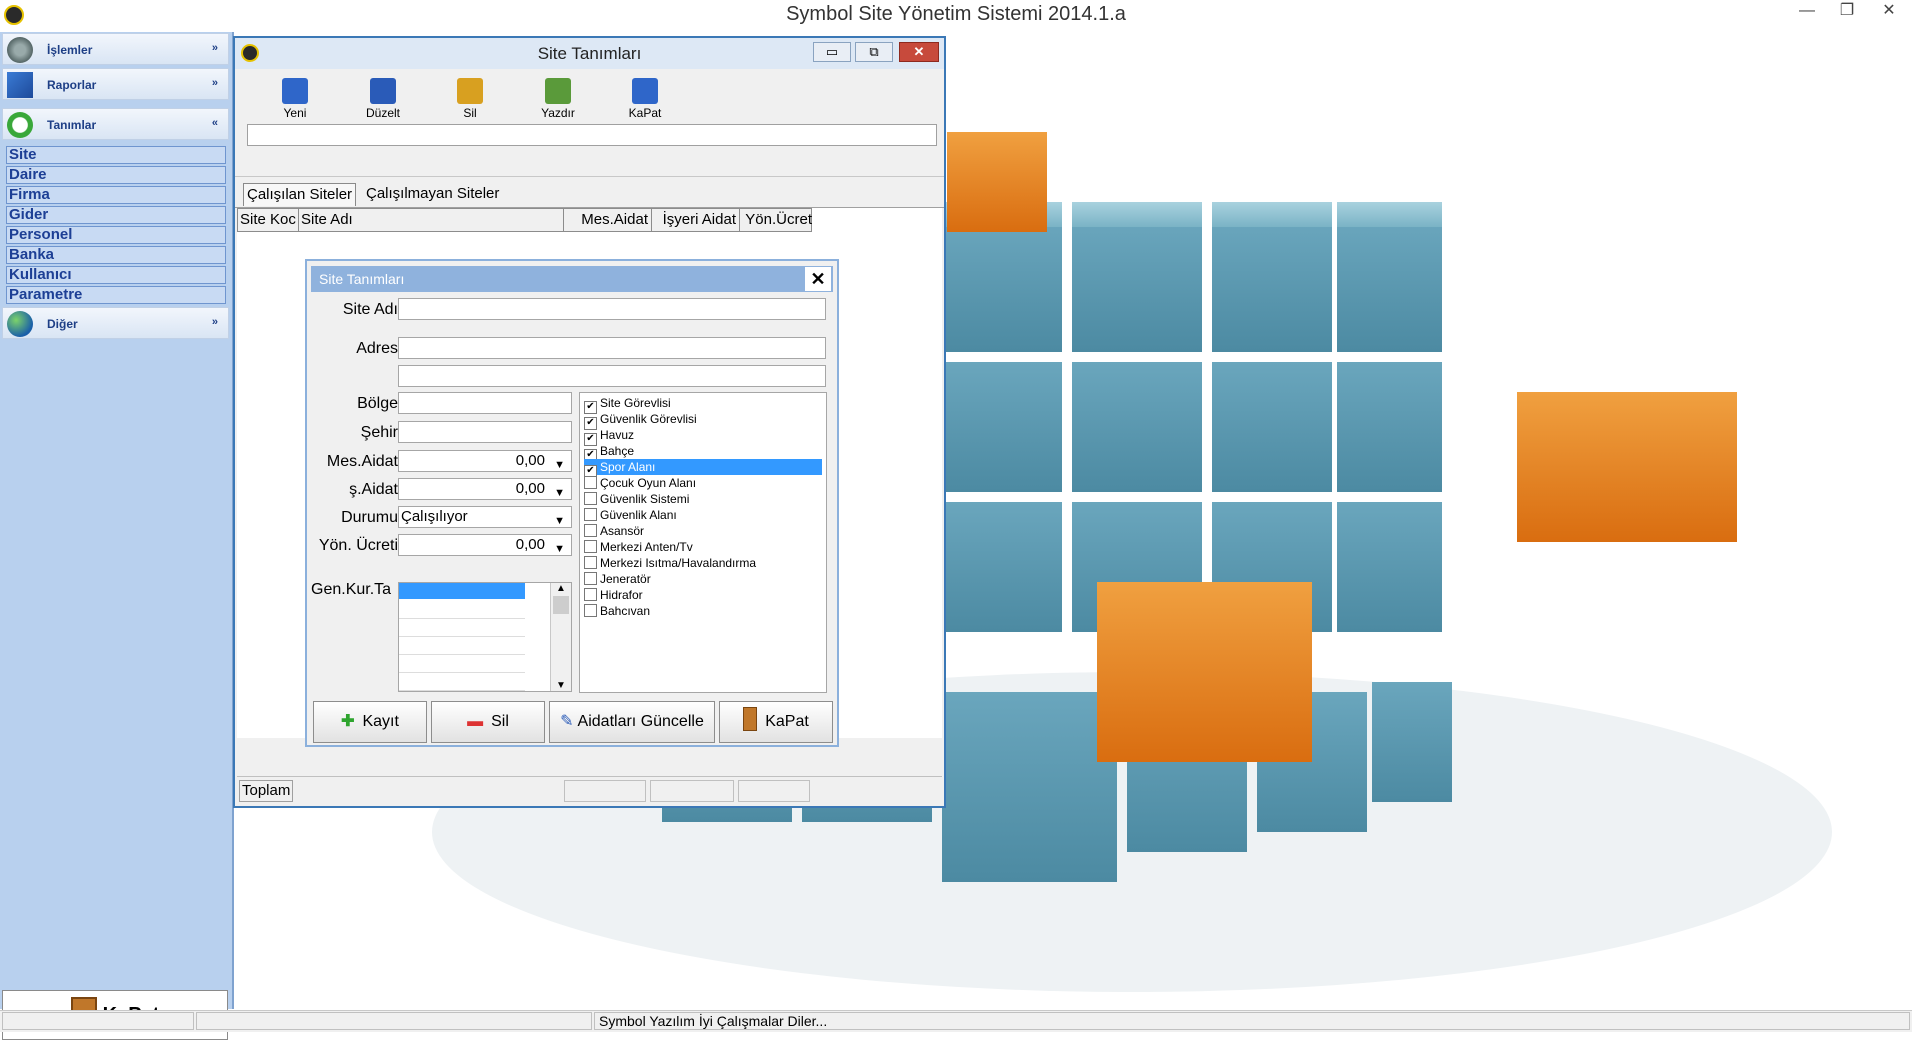  I want to click on feature-item: ✔ Bahçe, so click(609, 452).